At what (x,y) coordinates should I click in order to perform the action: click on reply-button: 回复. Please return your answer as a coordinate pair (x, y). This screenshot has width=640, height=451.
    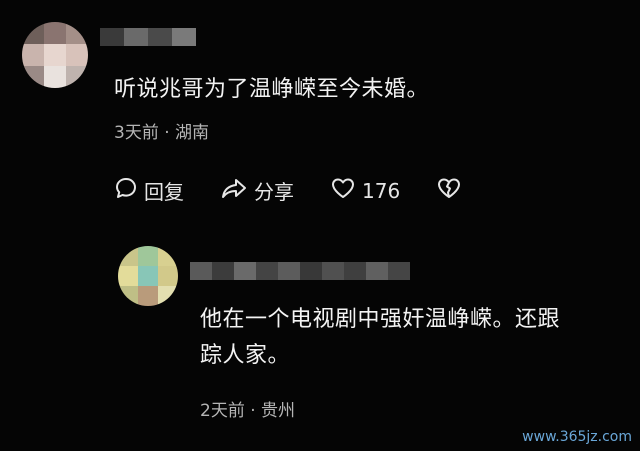
    Looking at the image, I should click on (149, 190).